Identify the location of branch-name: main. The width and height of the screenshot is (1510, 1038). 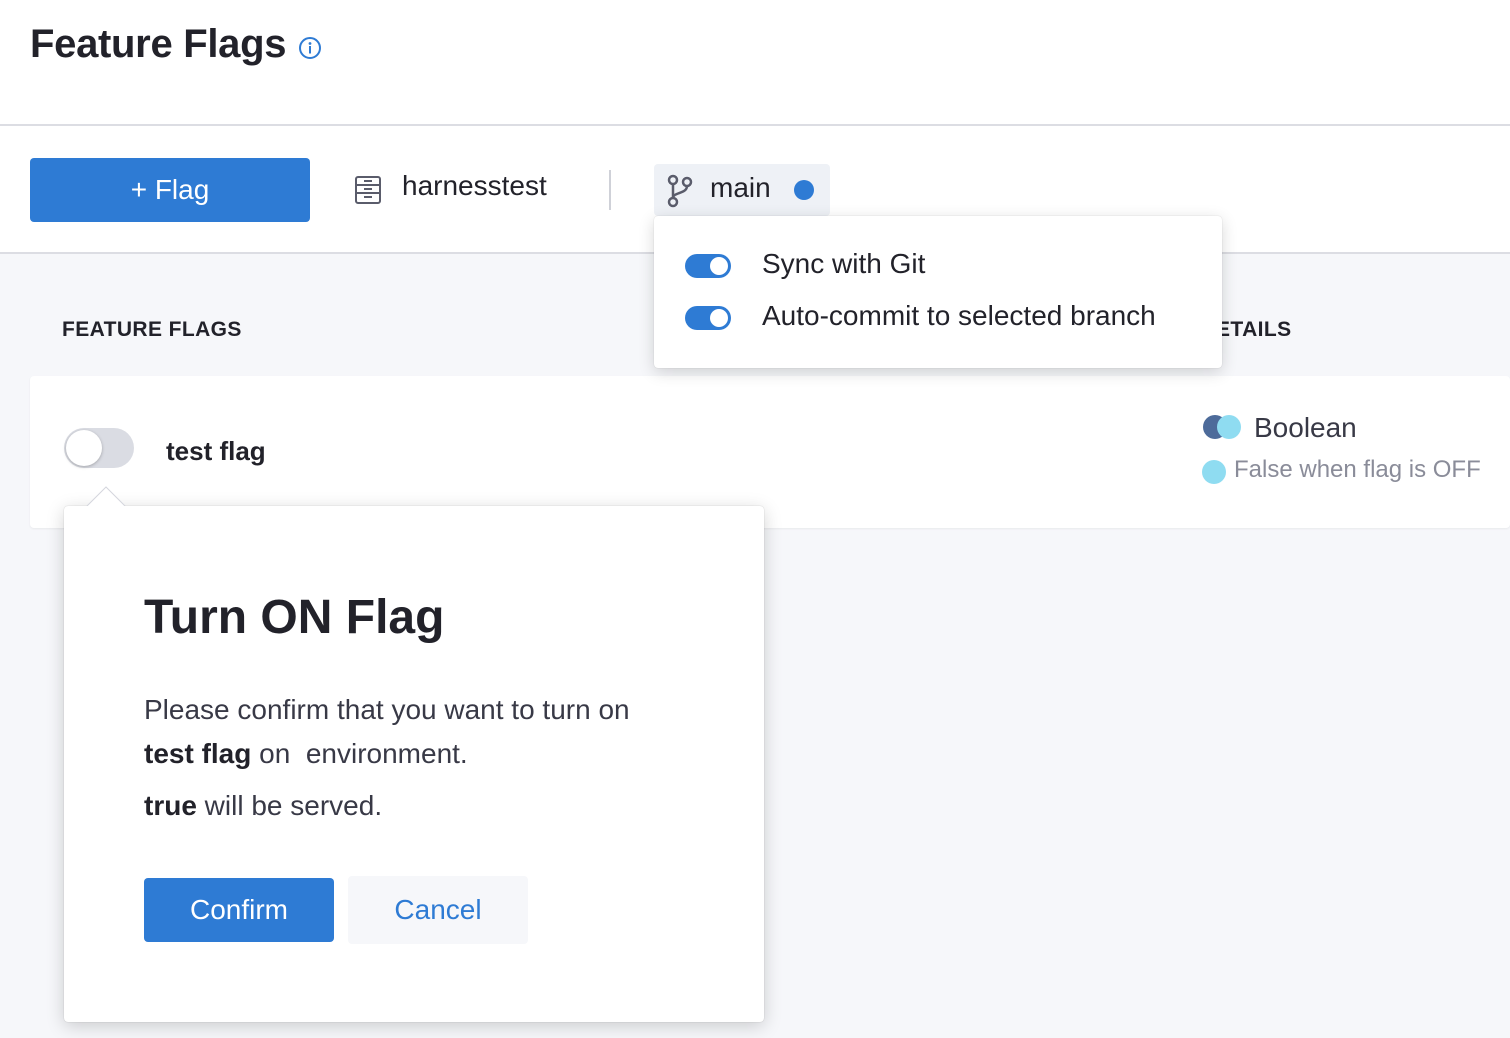
(740, 187).